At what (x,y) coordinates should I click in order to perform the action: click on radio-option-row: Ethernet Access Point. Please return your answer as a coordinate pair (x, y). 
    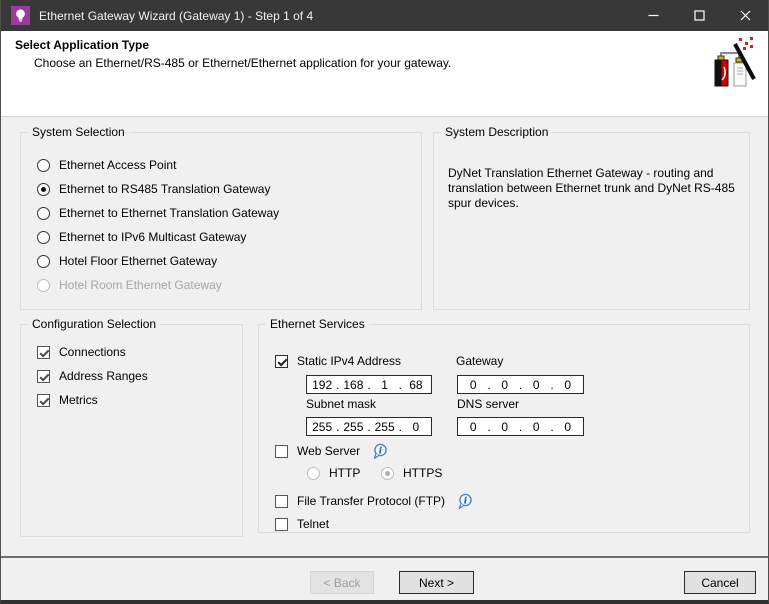
    Looking at the image, I should click on (229, 165).